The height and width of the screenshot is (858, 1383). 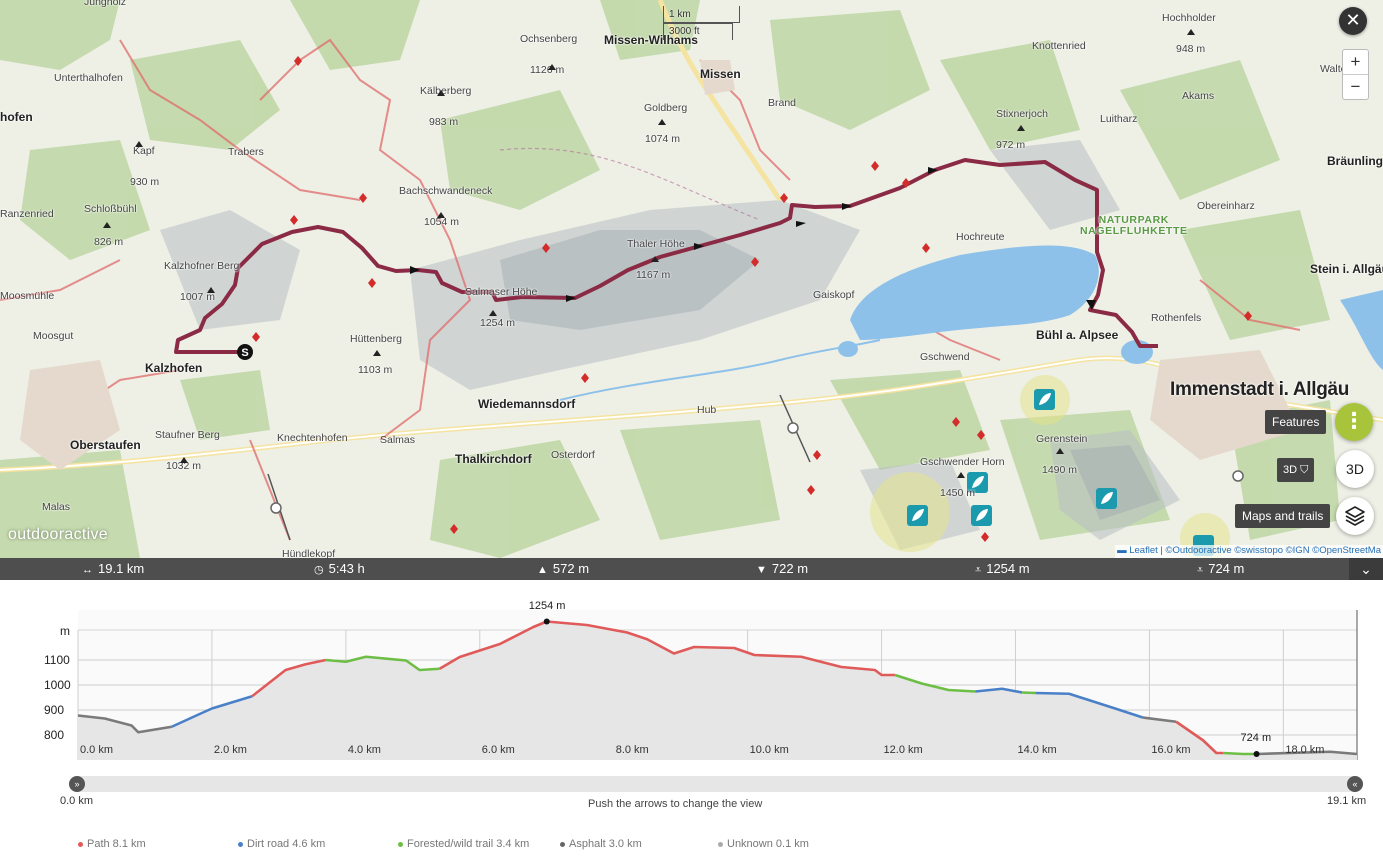 What do you see at coordinates (446, 91) in the screenshot?
I see `place-label: Kälberberg` at bounding box center [446, 91].